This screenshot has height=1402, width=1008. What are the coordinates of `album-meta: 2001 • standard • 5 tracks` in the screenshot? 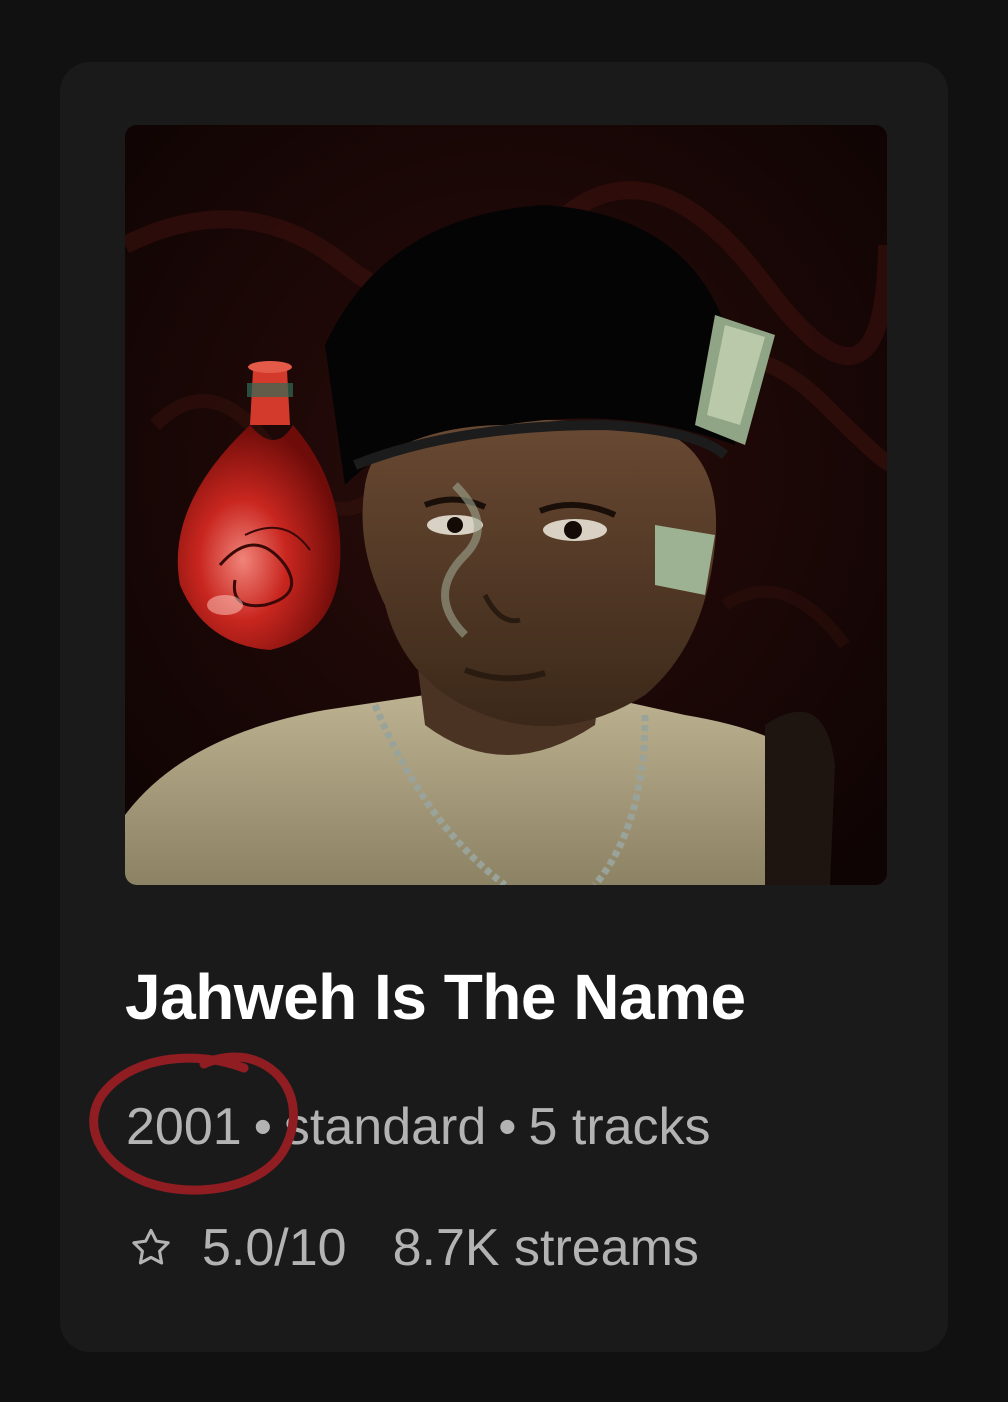 It's located at (418, 1127).